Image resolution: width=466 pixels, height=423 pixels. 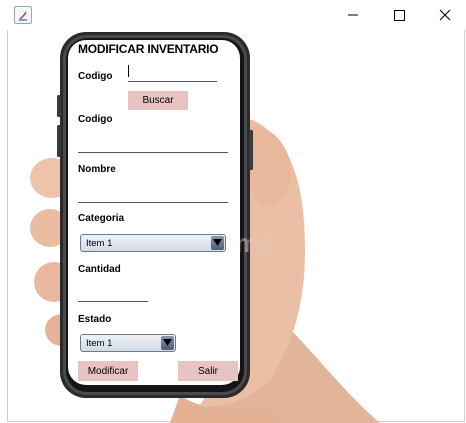 I want to click on form-title: MODIFICAR INVENTARIO, so click(x=148, y=49).